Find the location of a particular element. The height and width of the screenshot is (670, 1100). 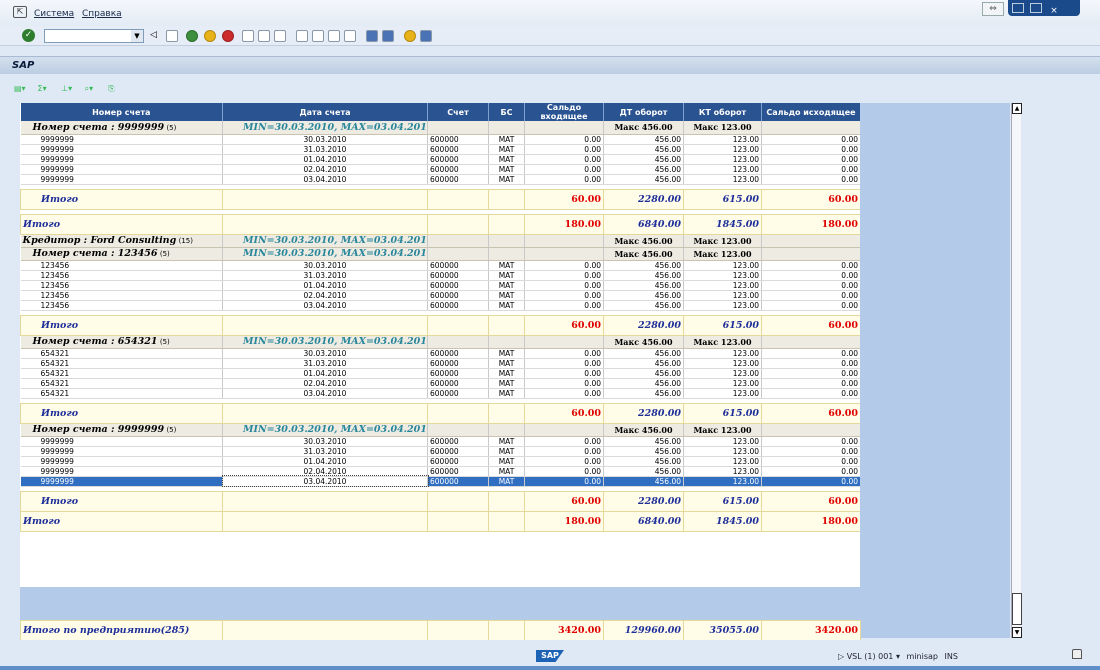

scroll-thumb is located at coordinates (1017, 609).